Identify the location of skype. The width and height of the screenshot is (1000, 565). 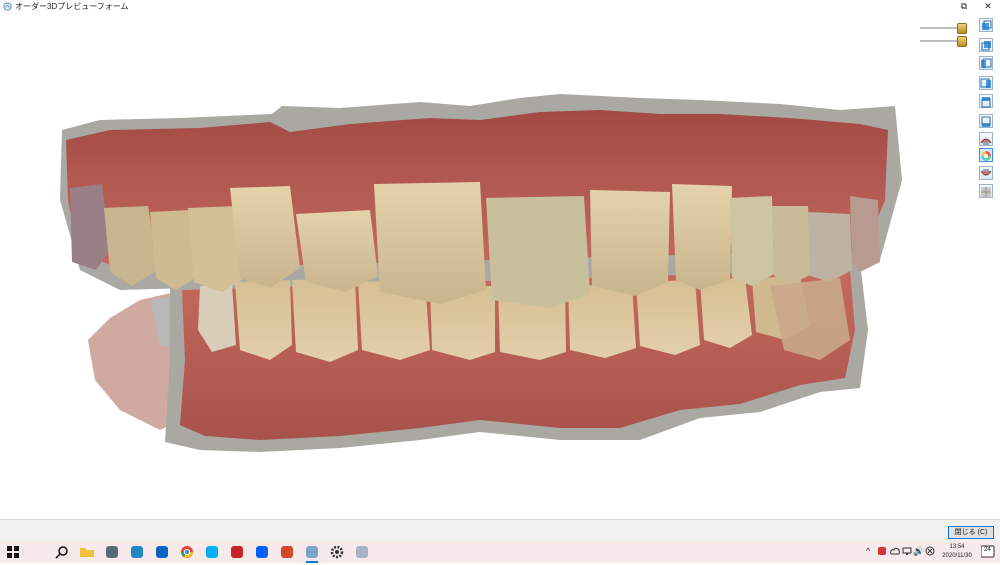
(212, 552).